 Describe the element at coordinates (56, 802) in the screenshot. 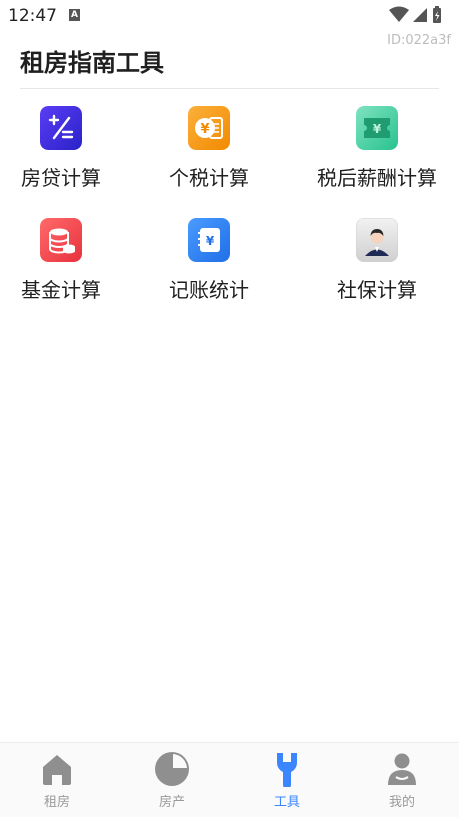

I see `nav-label: 租房` at that location.